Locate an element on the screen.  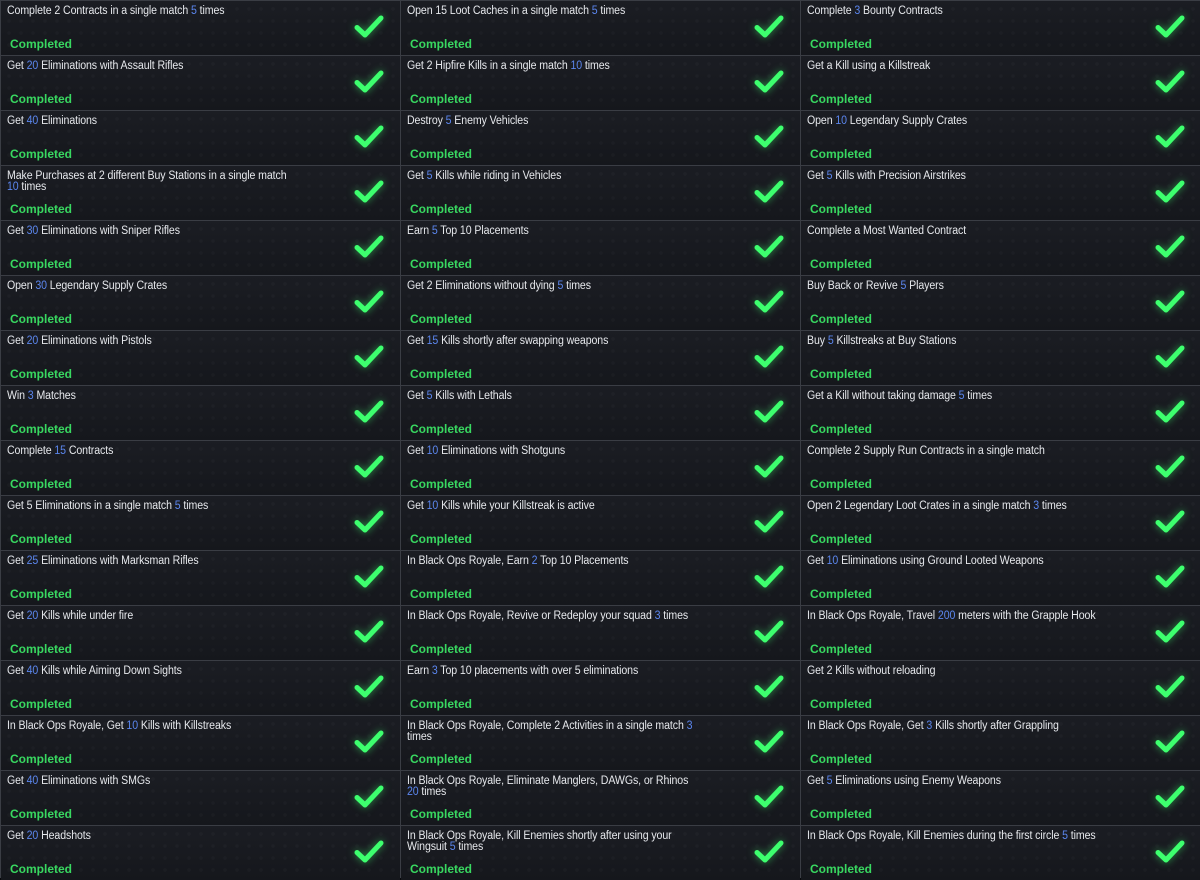
challenge-card: Open 10 Legendary Supply Crates Completed is located at coordinates (1000, 138).